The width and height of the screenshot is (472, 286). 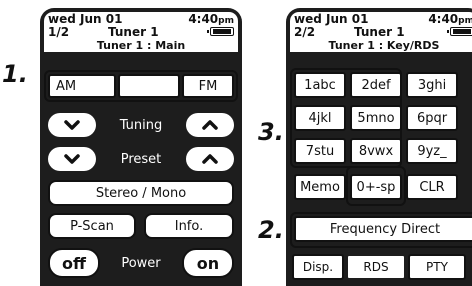 I want to click on preset-up-button, so click(x=210, y=159).